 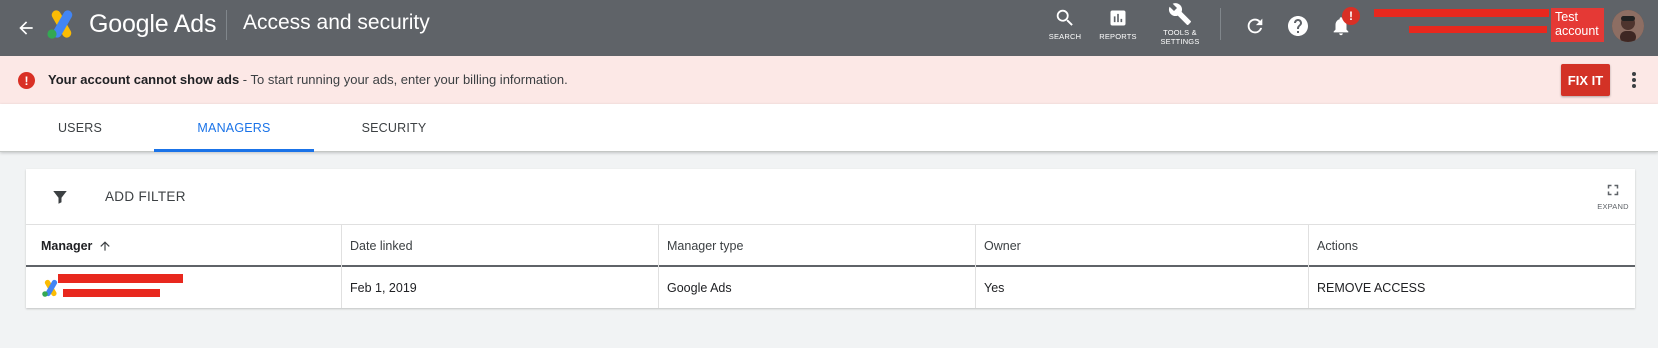 What do you see at coordinates (1613, 198) in the screenshot?
I see `expand-button: EXPAND` at bounding box center [1613, 198].